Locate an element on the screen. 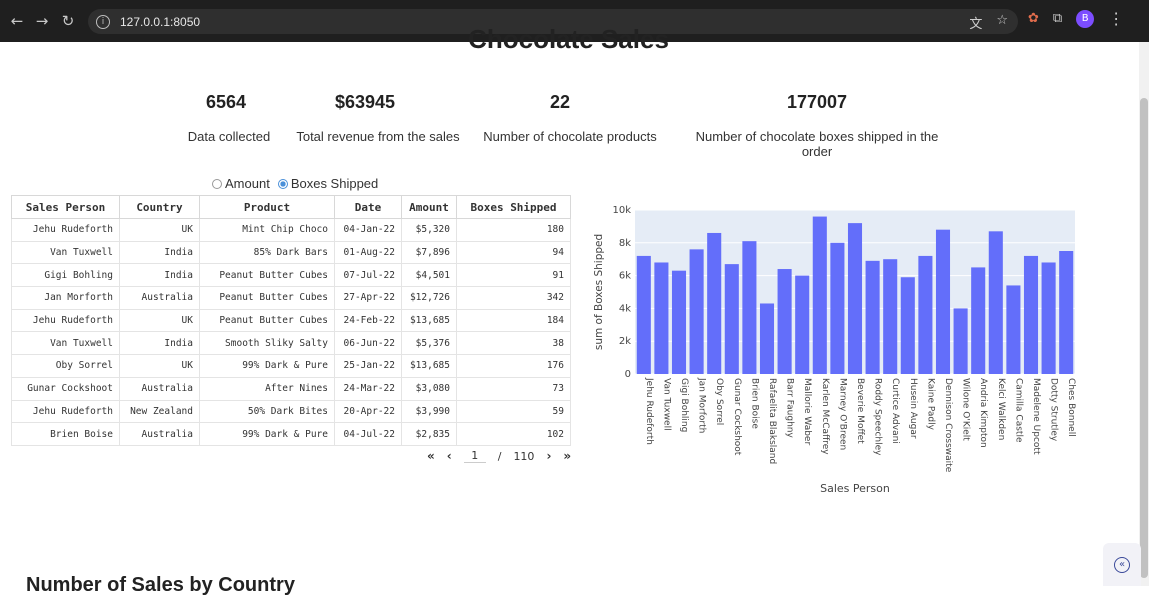 The width and height of the screenshot is (1149, 597). table-cell: 50% Dark Bites is located at coordinates (267, 411).